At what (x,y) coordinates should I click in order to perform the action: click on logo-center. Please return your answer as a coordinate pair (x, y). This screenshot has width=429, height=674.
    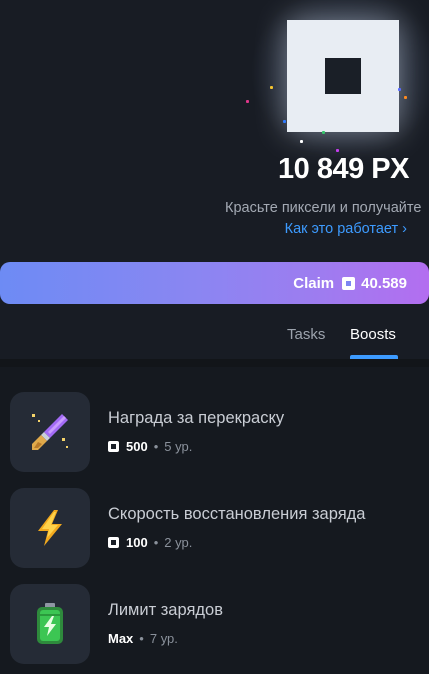
    Looking at the image, I should click on (343, 76).